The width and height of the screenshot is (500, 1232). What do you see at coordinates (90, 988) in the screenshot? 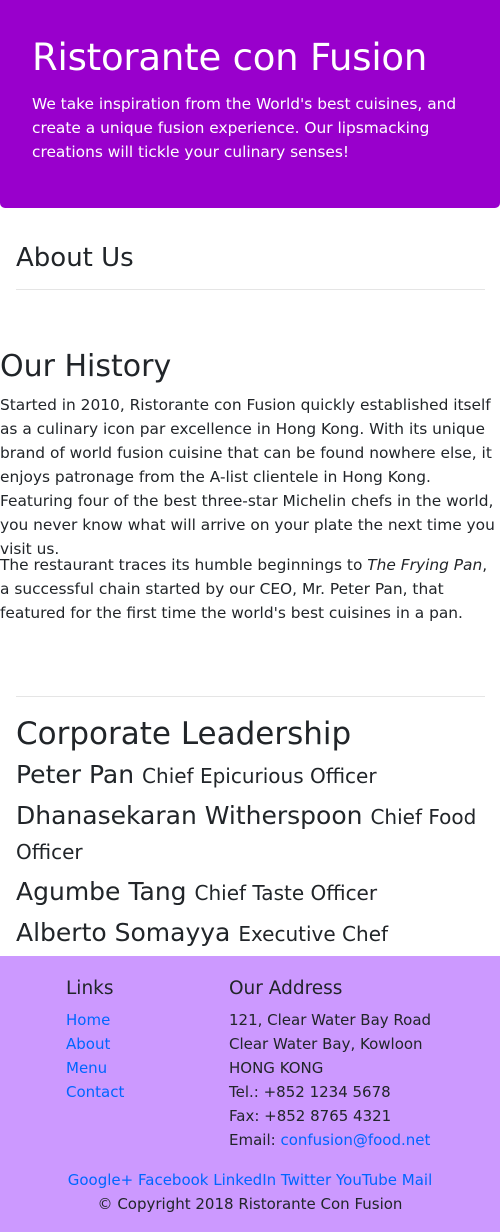
I see `links-heading: Links` at bounding box center [90, 988].